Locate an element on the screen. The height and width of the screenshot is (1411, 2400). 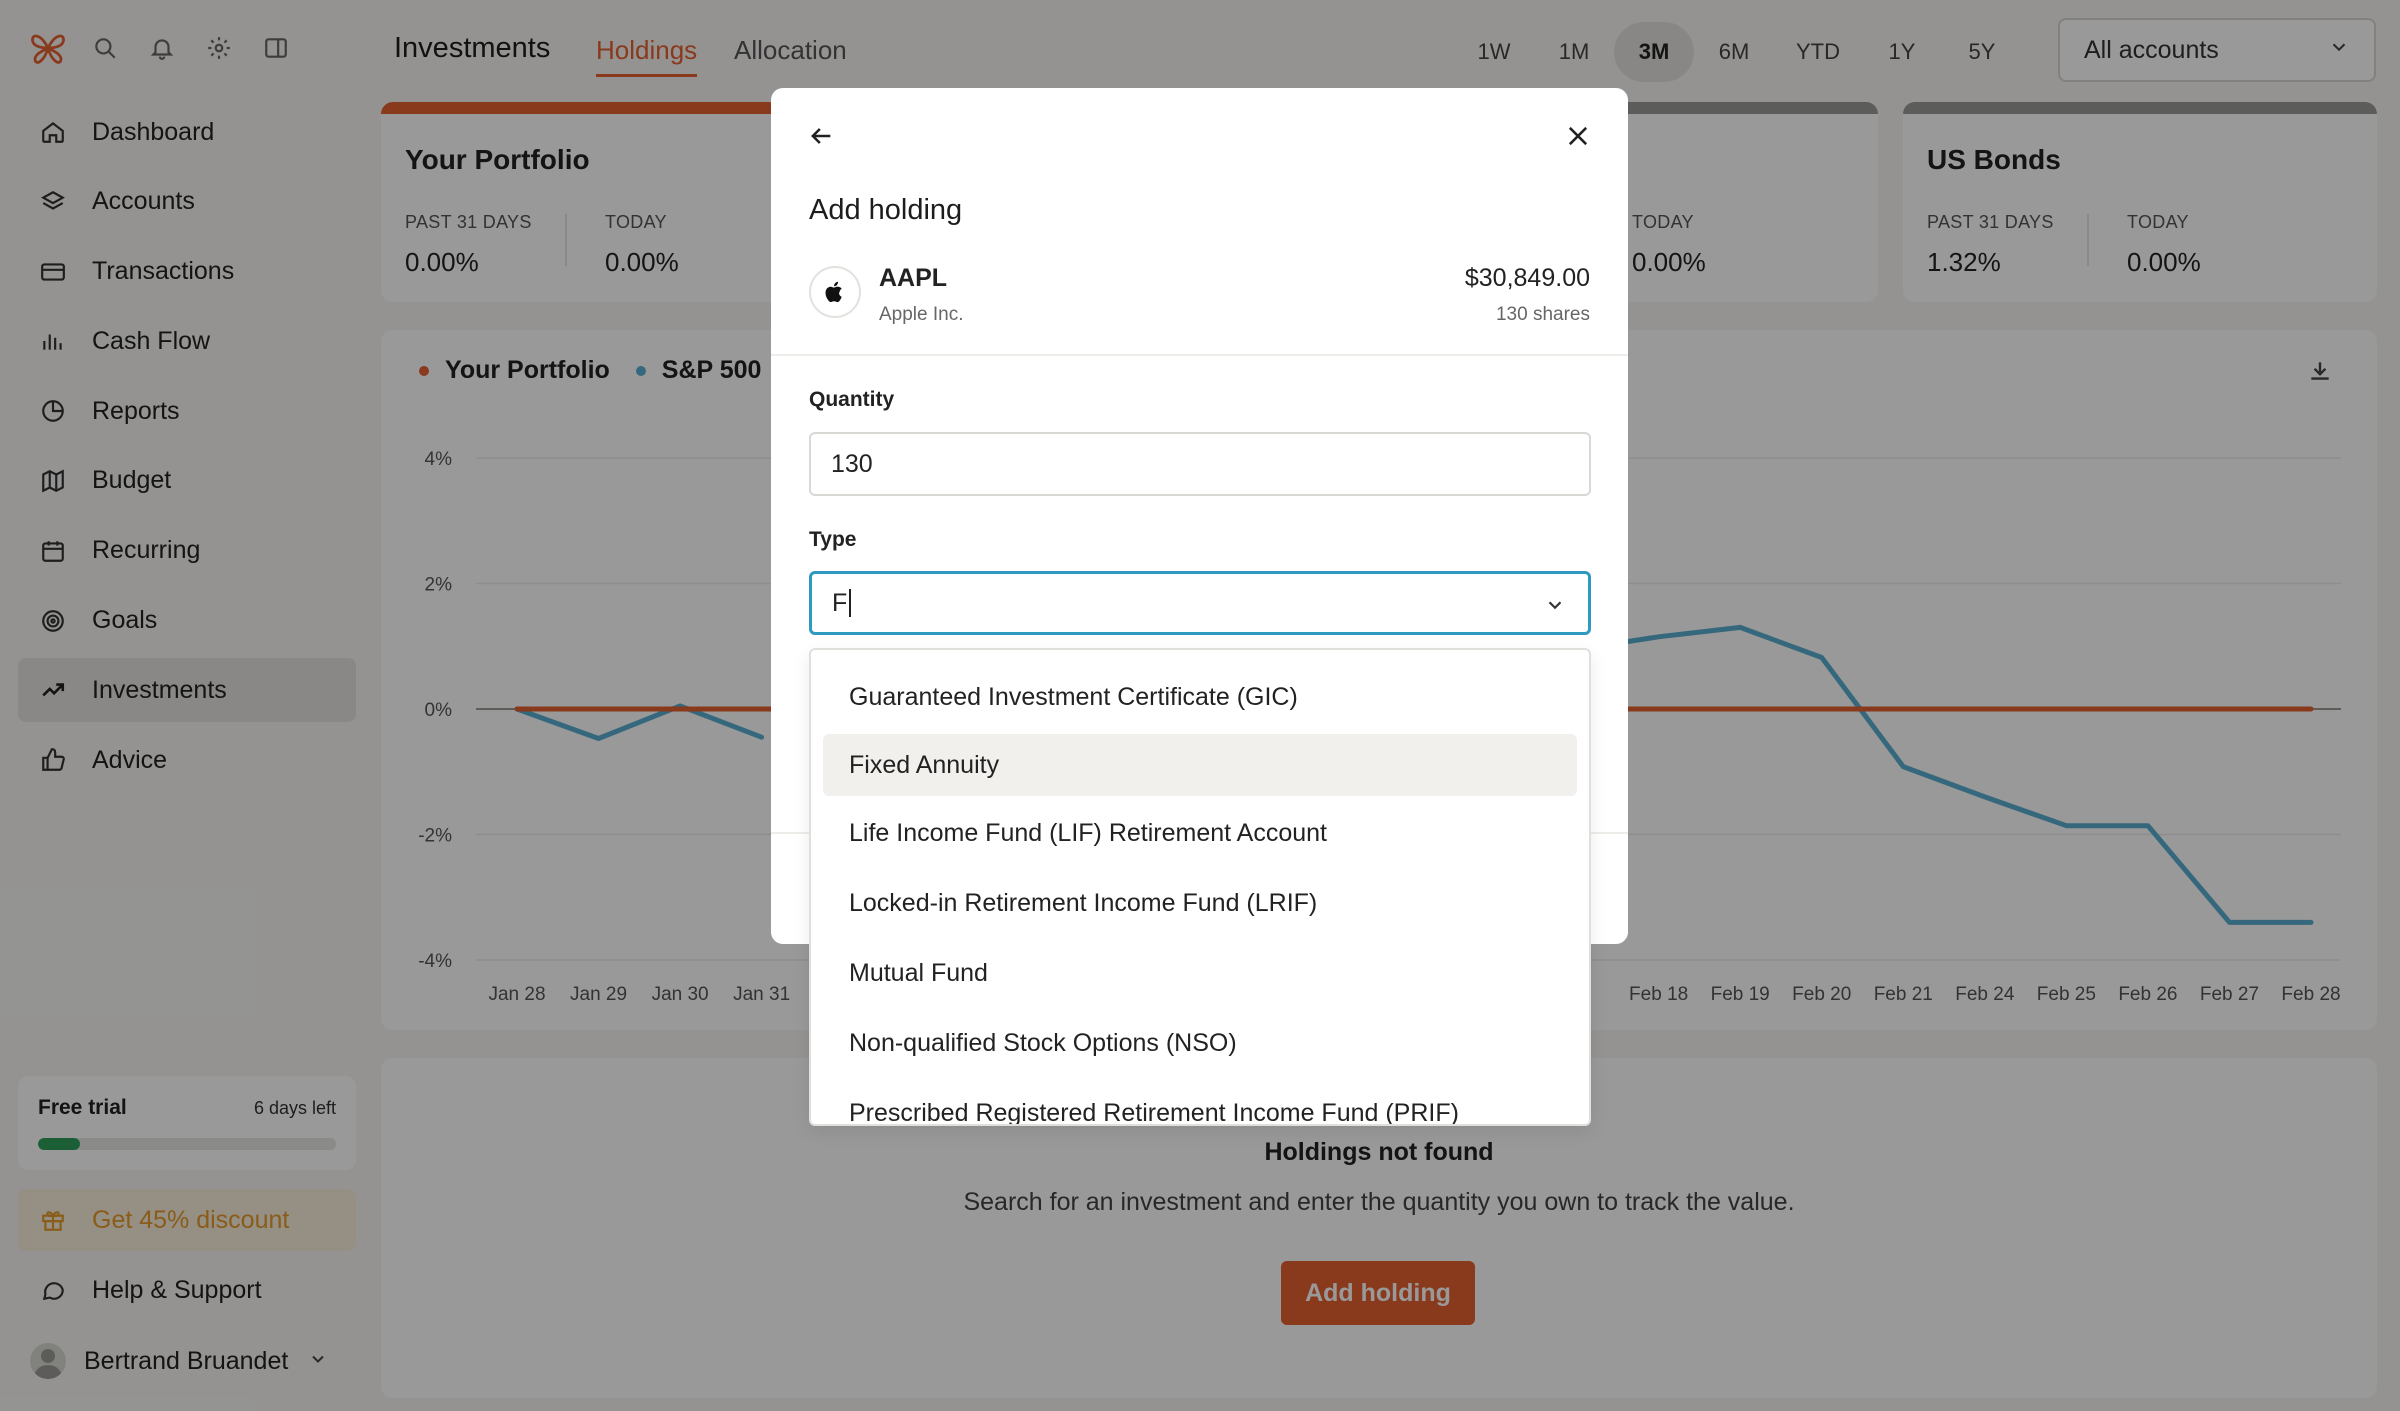
type-label: Type is located at coordinates (833, 539).